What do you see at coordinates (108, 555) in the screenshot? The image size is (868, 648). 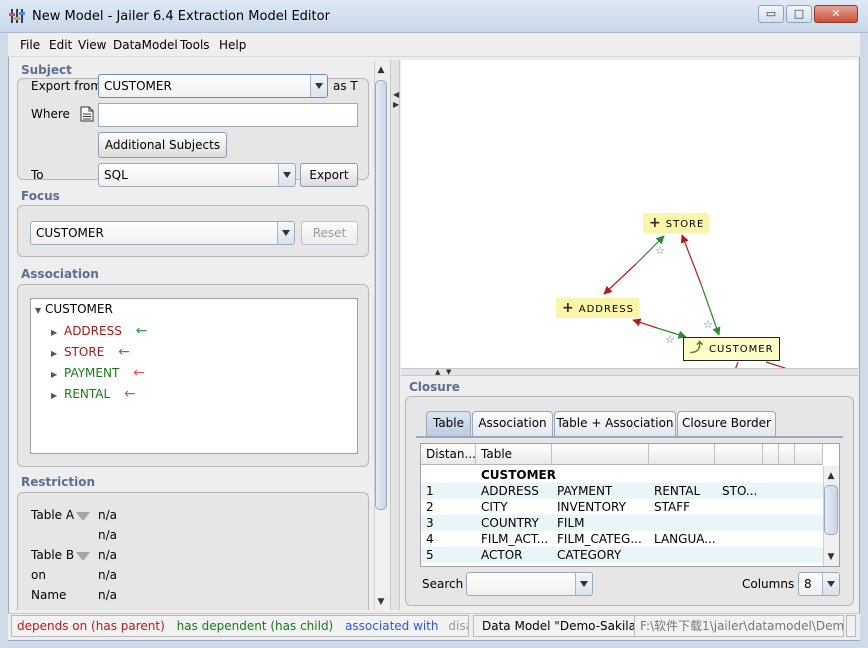 I see `table-b-value: n/a` at bounding box center [108, 555].